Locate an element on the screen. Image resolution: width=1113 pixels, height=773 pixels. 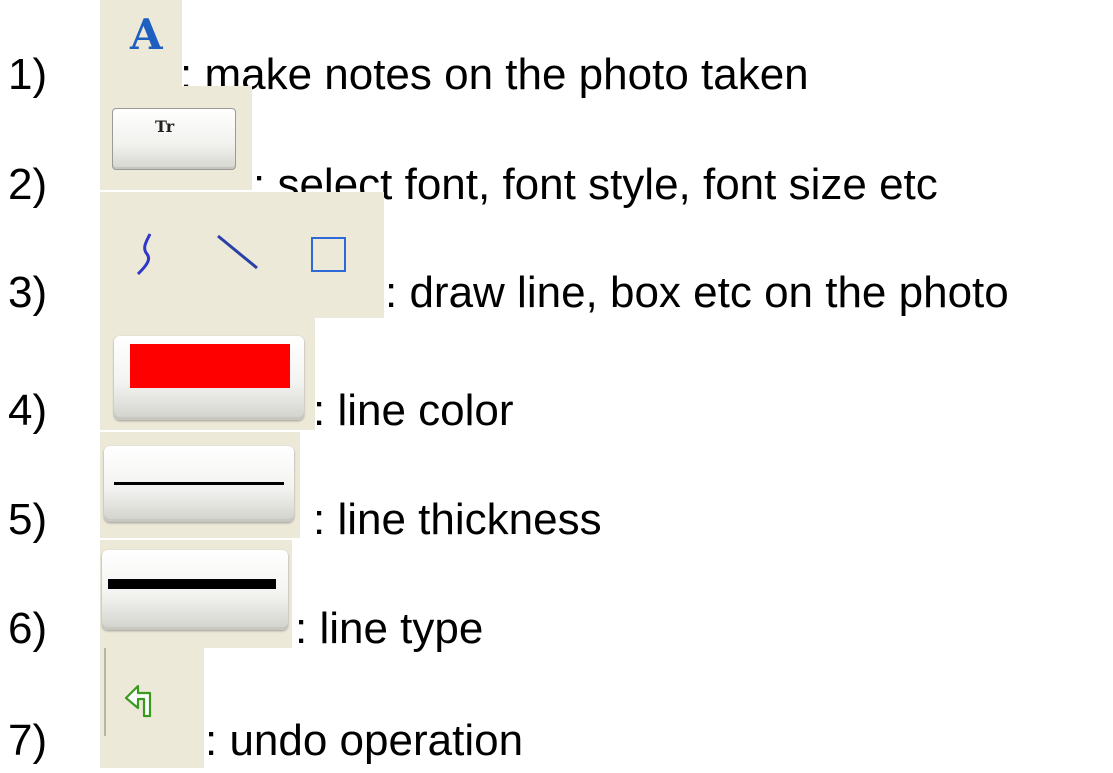
draw-tools-svg is located at coordinates (241, 254).